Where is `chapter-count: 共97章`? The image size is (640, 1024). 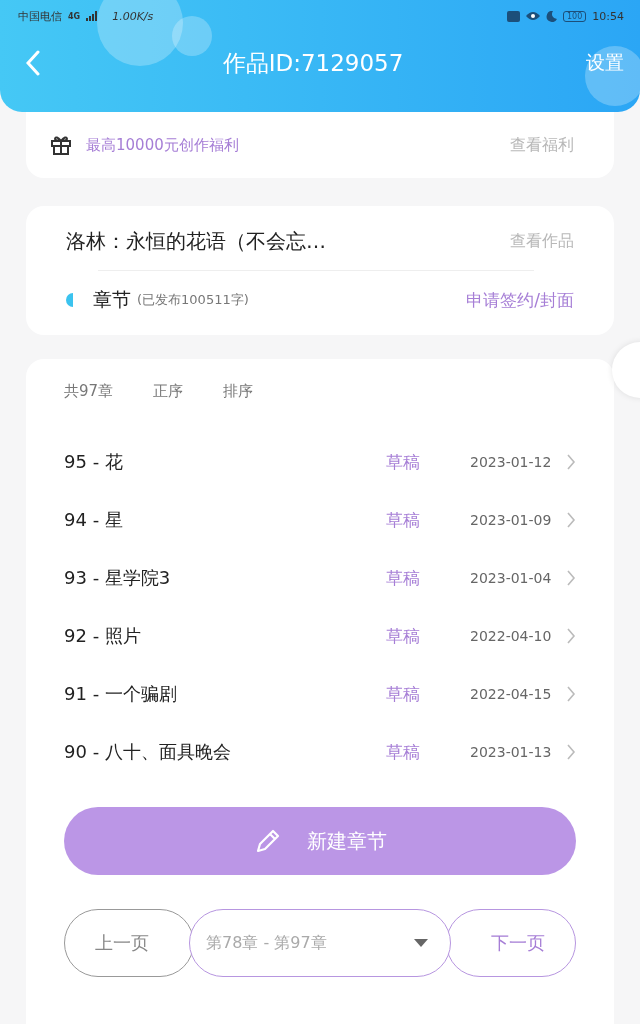 chapter-count: 共97章 is located at coordinates (89, 391).